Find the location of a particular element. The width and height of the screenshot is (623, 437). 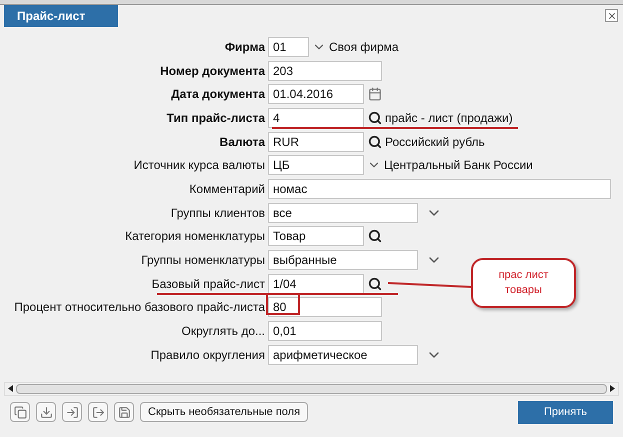

arrow-out-of-box-icon is located at coordinates (98, 412).